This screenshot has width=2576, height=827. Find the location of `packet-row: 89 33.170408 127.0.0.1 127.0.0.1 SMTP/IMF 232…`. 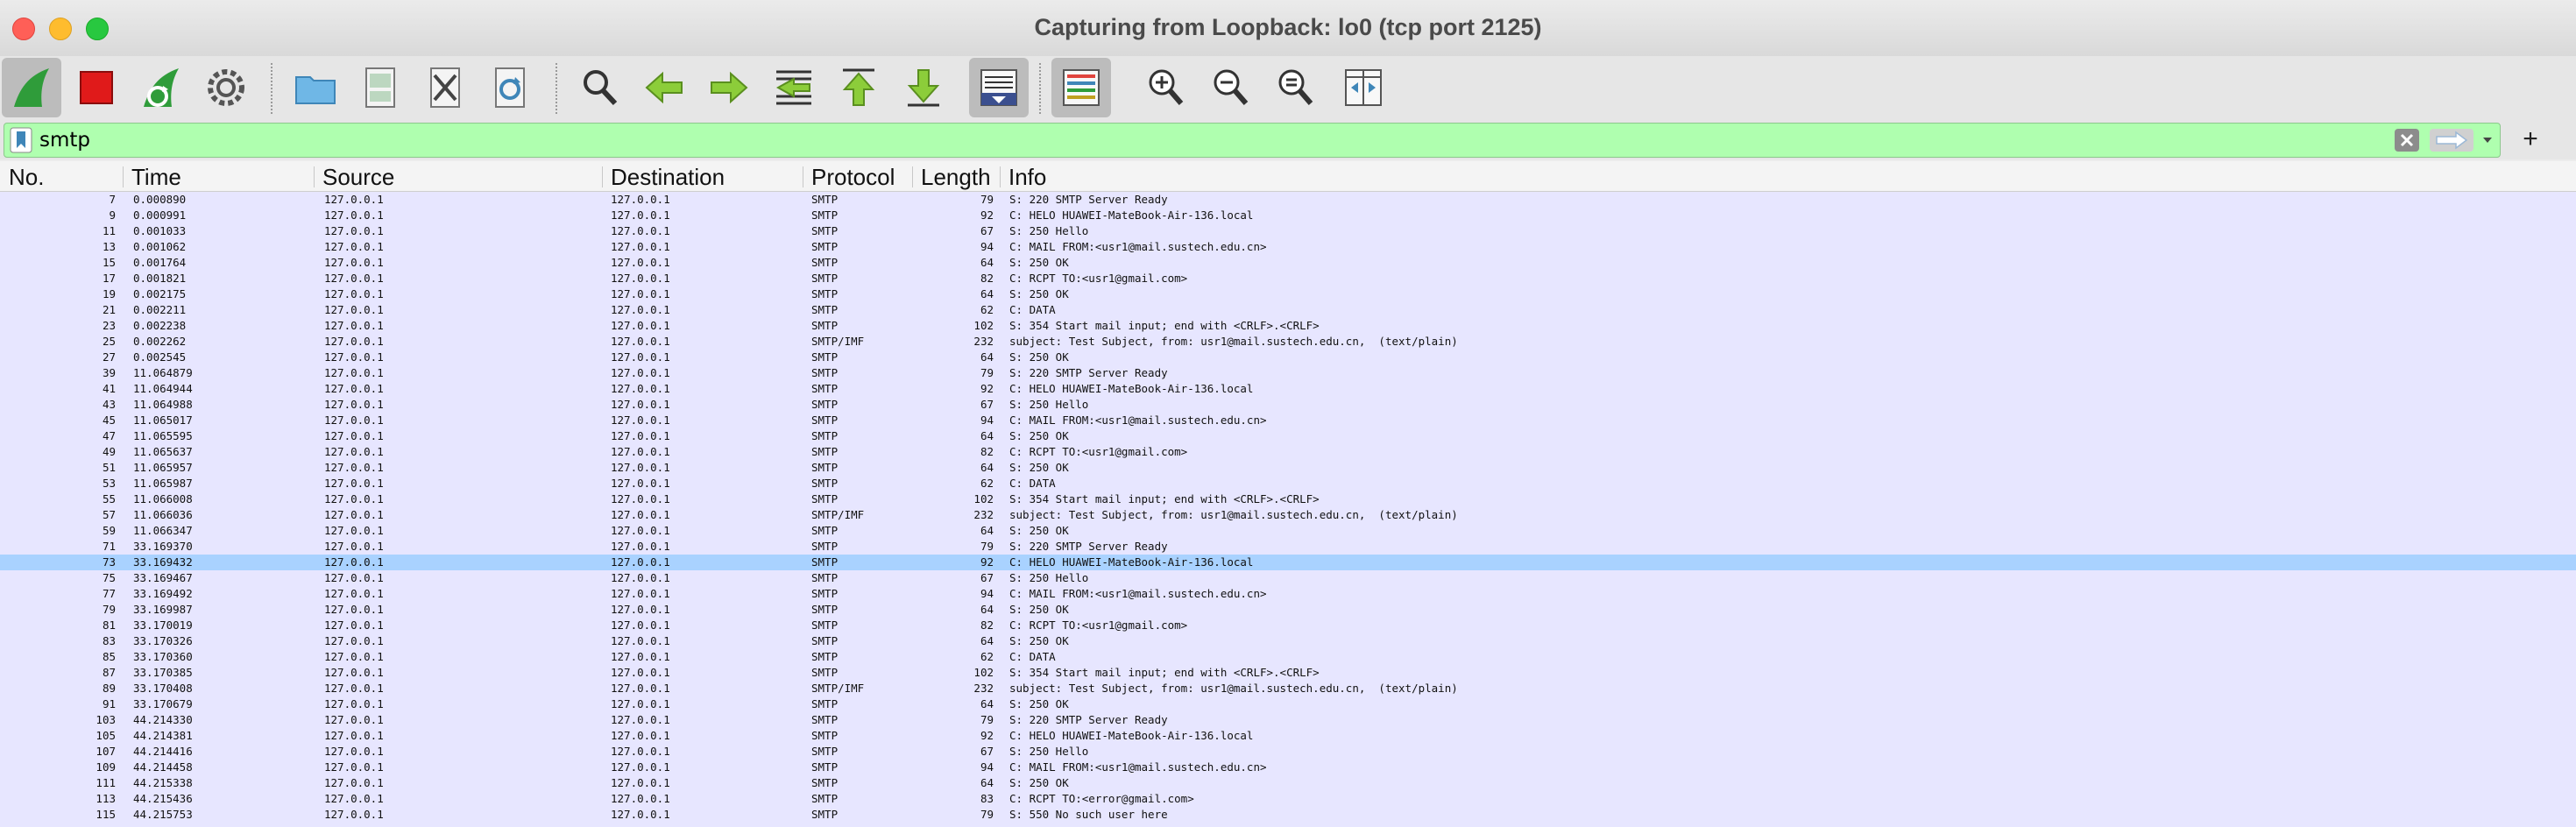

packet-row: 89 33.170408 127.0.0.1 127.0.0.1 SMTP/IMF 232… is located at coordinates (1288, 689).